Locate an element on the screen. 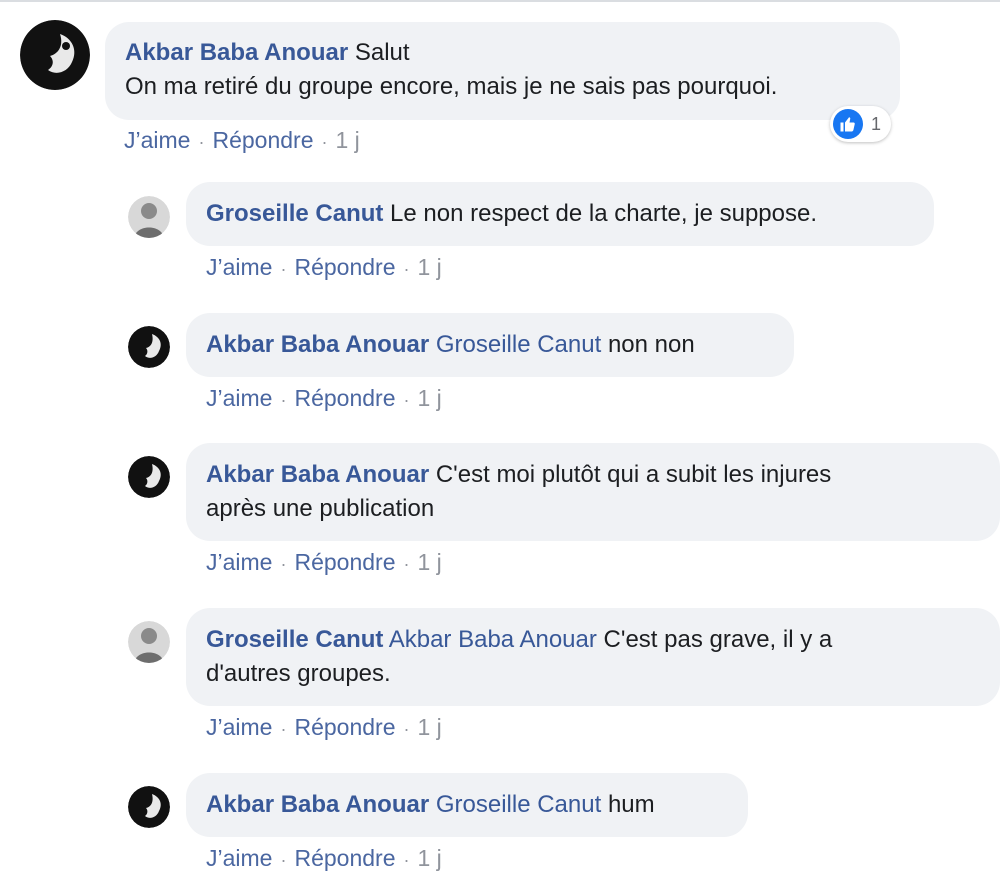 Image resolution: width=1000 pixels, height=895 pixels. reply-text-line2: après une publication is located at coordinates (320, 508).